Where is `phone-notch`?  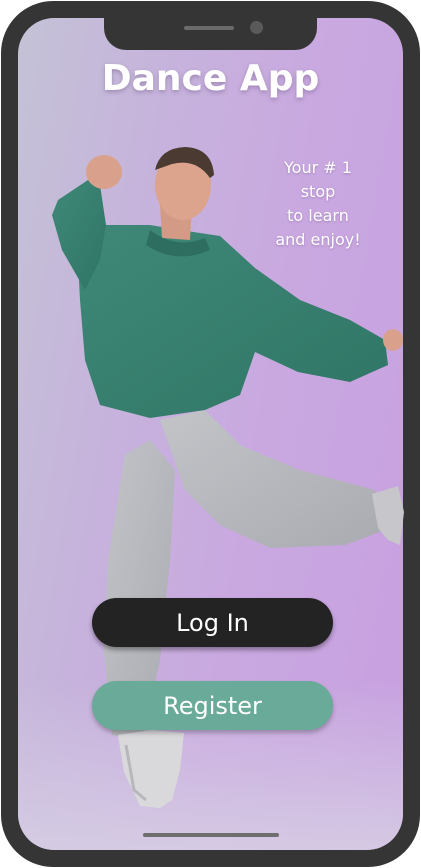 phone-notch is located at coordinates (210, 33).